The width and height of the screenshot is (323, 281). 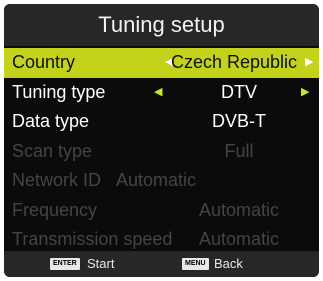 I want to click on scan-type-value: Full, so click(x=239, y=150).